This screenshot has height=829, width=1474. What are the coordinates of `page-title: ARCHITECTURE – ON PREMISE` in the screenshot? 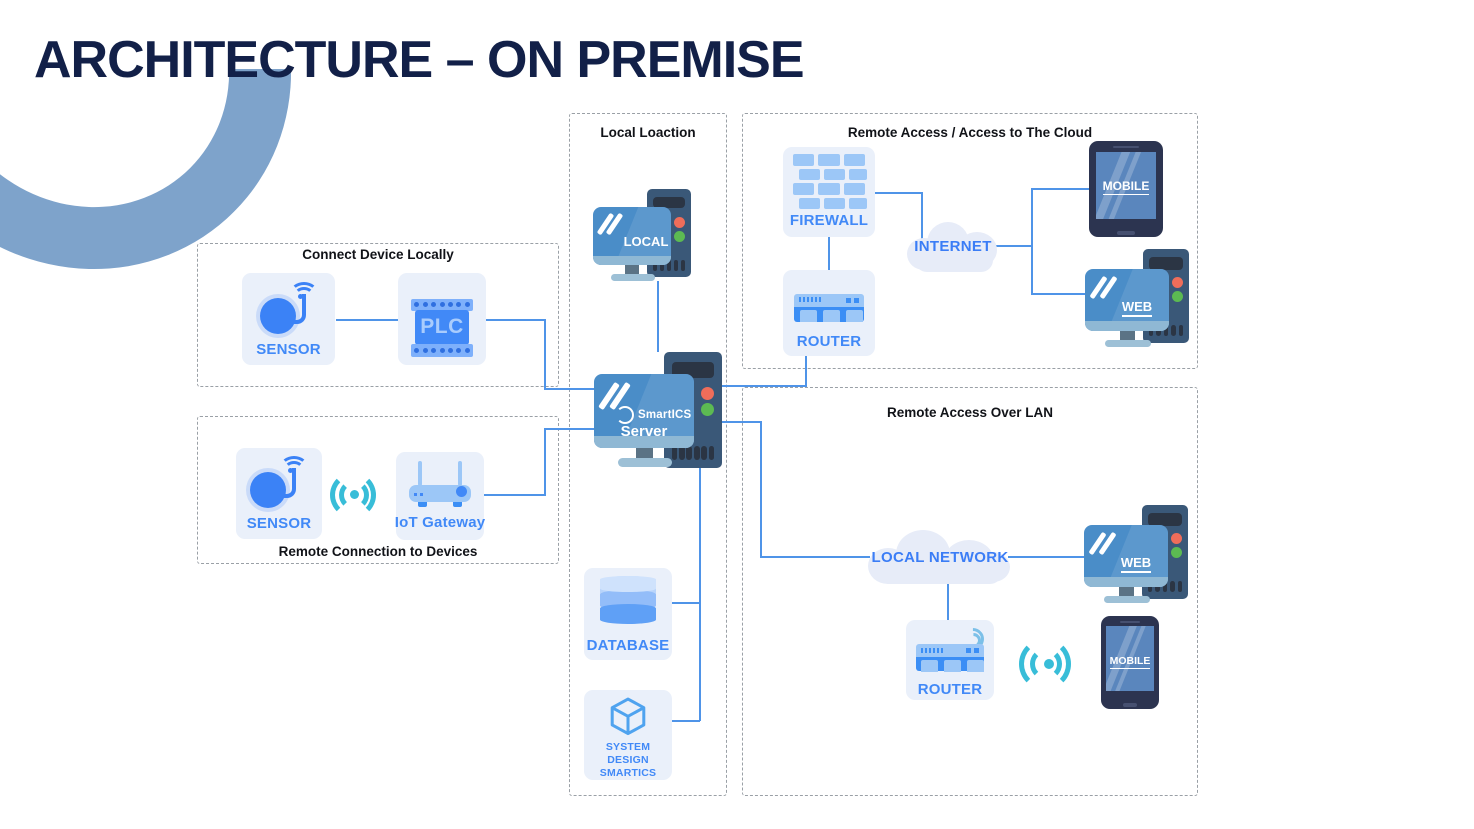 It's located at (419, 60).